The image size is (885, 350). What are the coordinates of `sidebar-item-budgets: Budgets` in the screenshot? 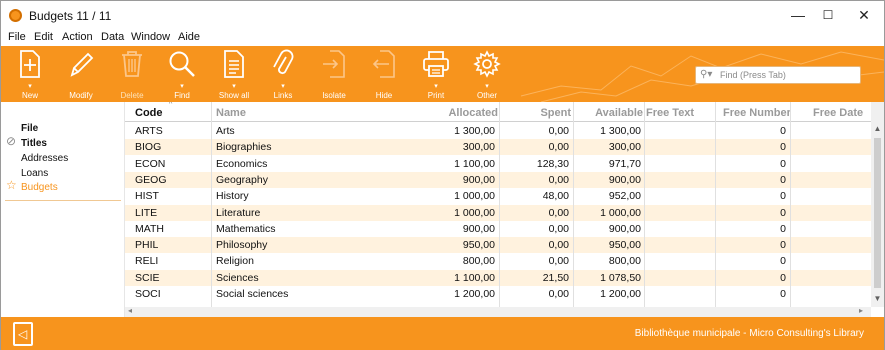 It's located at (39, 187).